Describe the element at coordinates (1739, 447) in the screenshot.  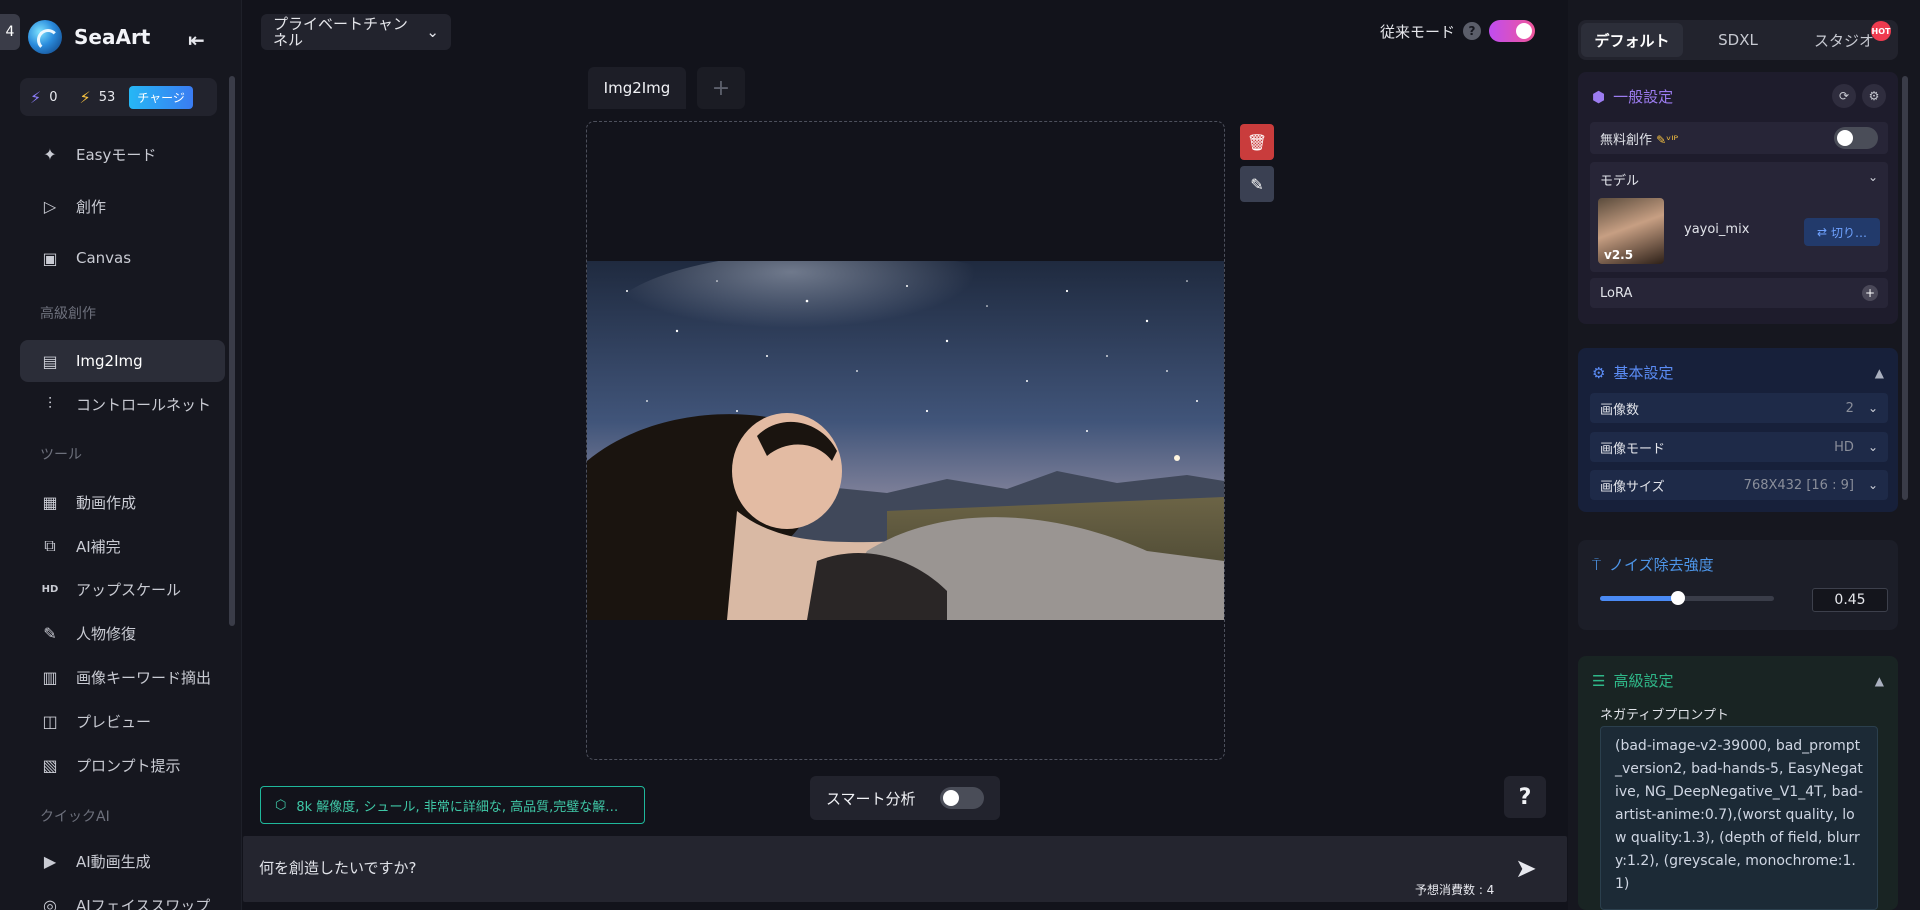
I see `image-mode-select: 画像モード HD ⌄` at that location.